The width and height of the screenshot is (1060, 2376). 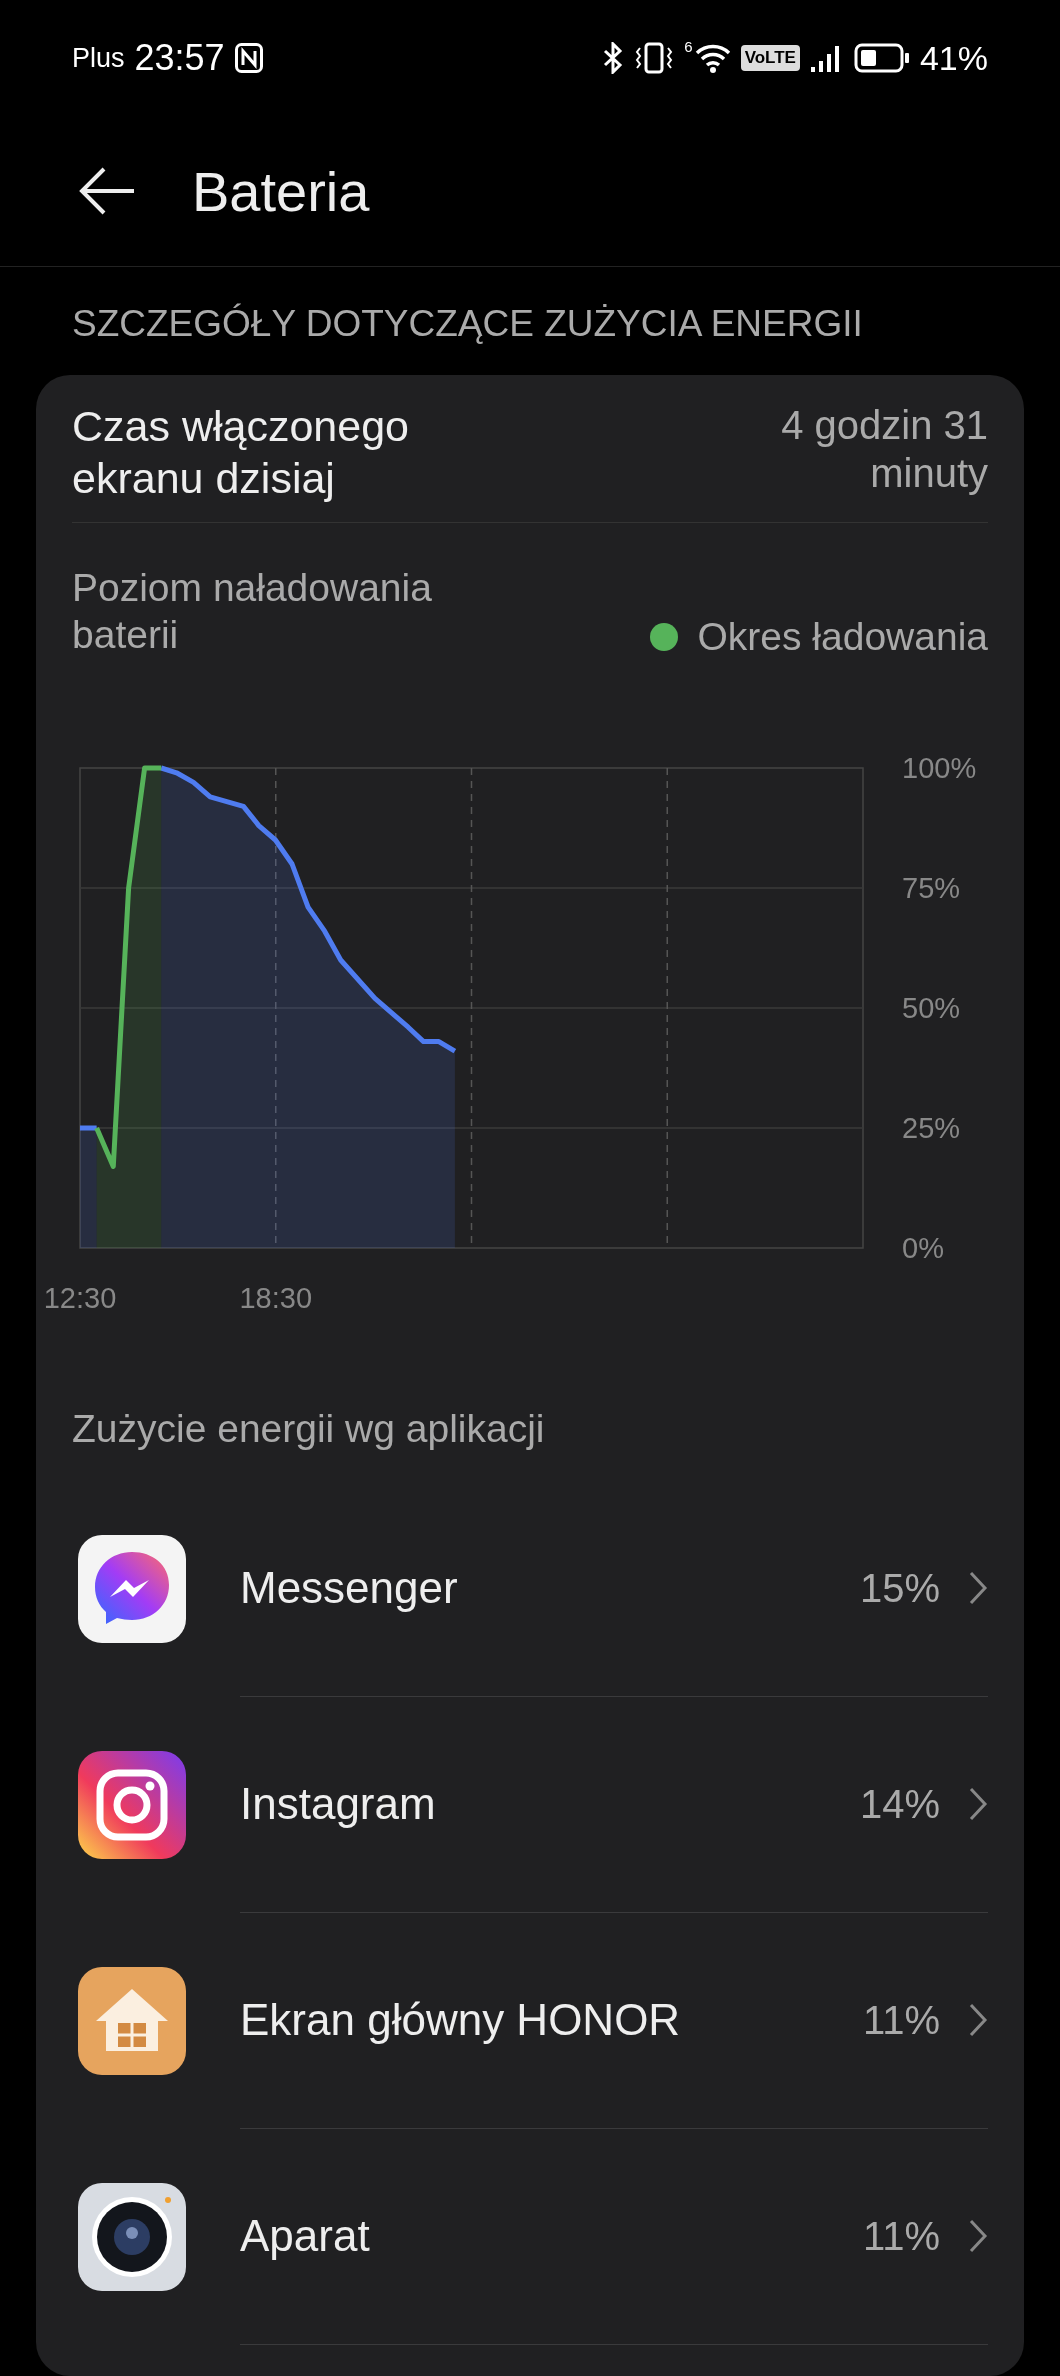 I want to click on apps-heading: Zużycie energii wg aplikacji, so click(x=309, y=1428).